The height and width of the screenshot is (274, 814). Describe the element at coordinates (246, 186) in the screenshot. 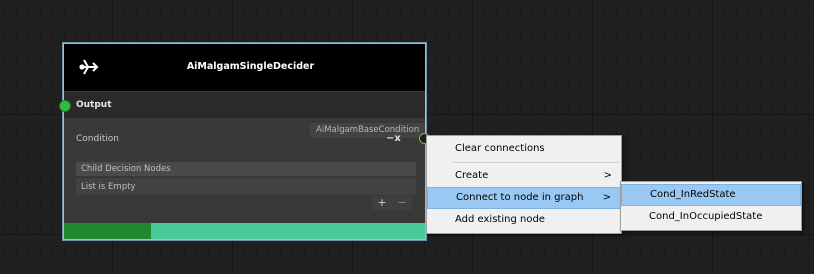

I see `child-list-empty: List is Empty` at that location.